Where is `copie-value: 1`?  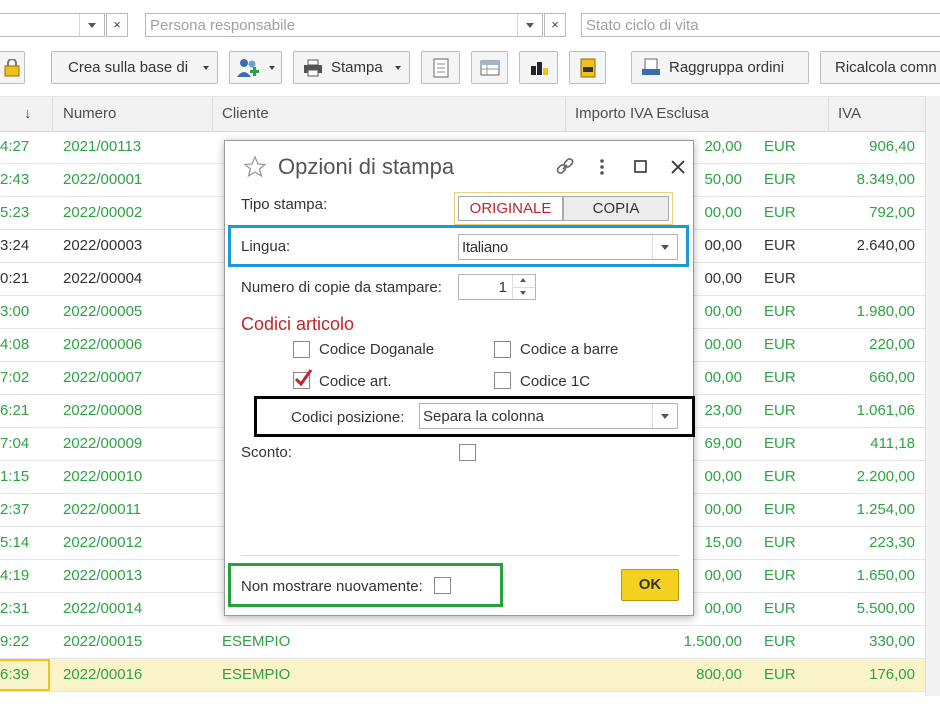 copie-value: 1 is located at coordinates (502, 287).